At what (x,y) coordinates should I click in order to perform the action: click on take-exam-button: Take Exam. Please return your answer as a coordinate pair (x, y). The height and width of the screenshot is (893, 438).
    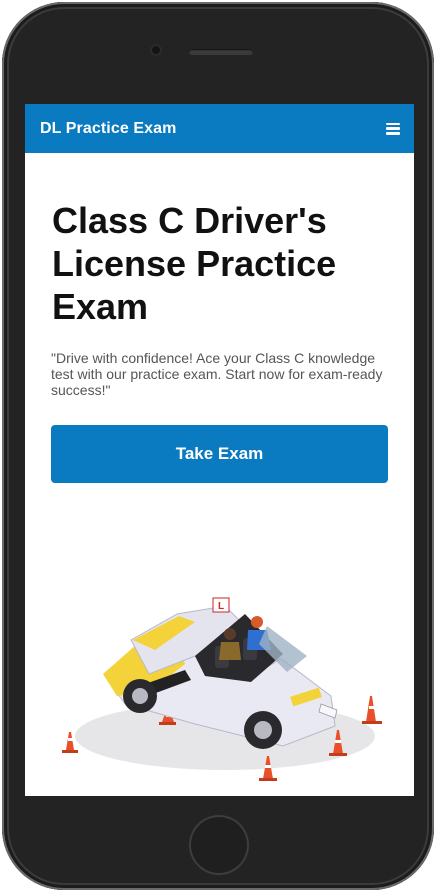
    Looking at the image, I should click on (219, 454).